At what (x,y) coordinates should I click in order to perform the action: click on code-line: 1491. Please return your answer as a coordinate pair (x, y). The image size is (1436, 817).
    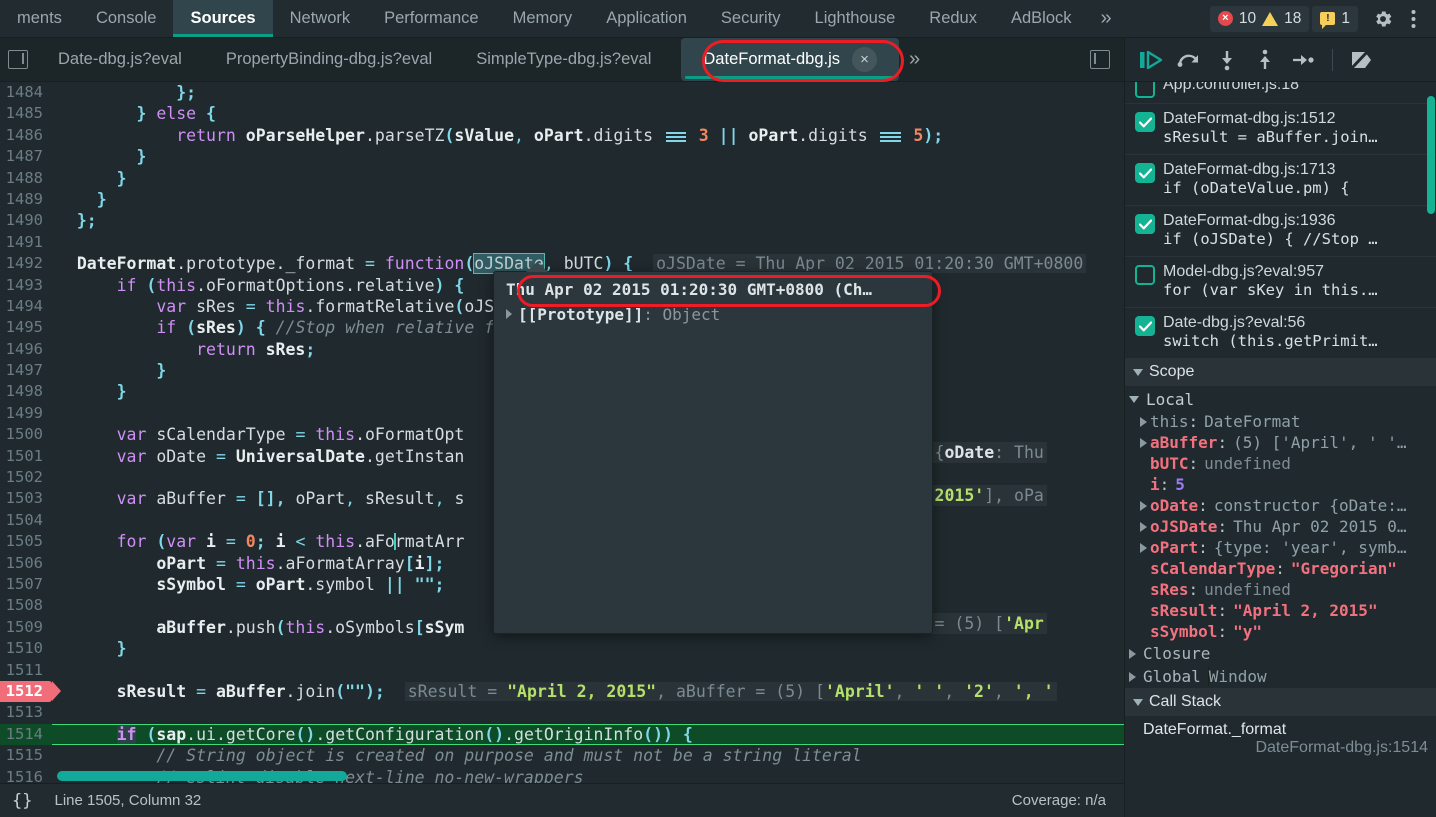
    Looking at the image, I should click on (562, 242).